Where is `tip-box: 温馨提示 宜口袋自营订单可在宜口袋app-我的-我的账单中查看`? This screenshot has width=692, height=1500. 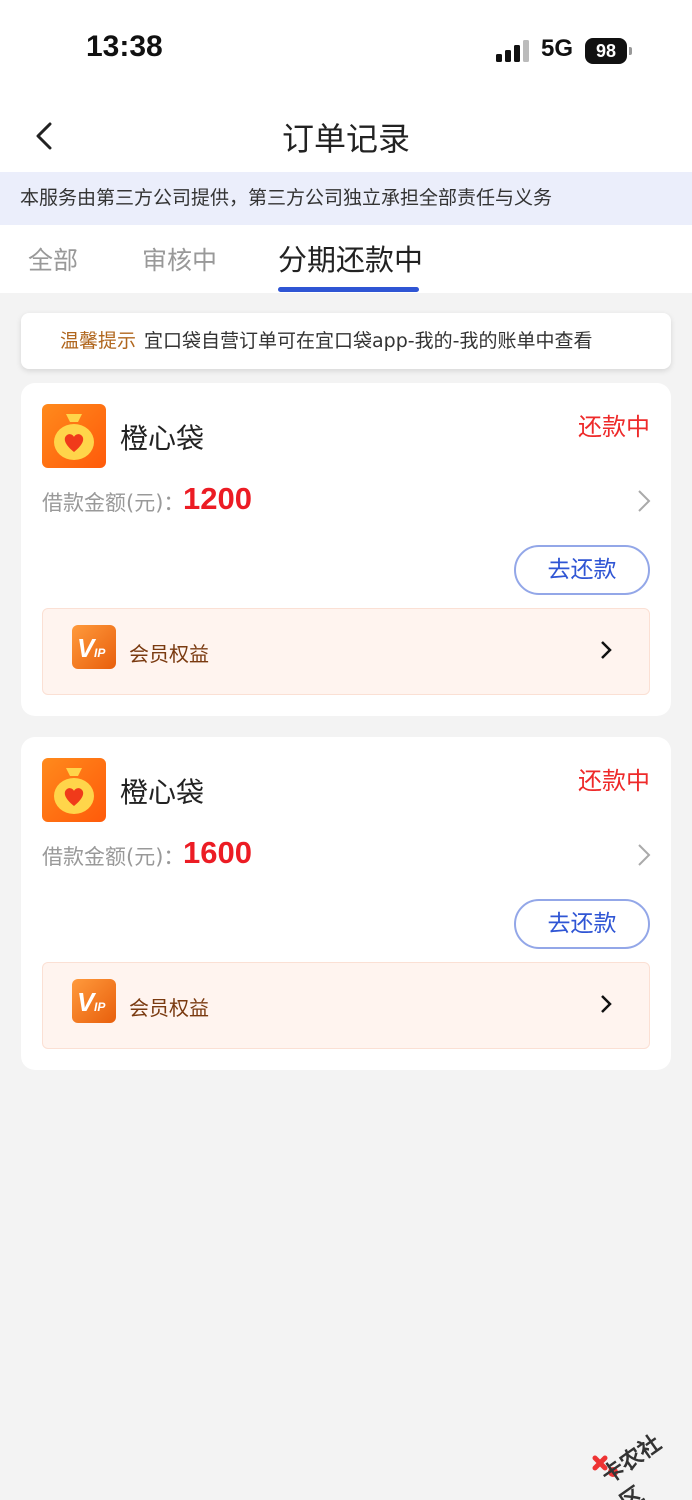 tip-box: 温馨提示 宜口袋自营订单可在宜口袋app-我的-我的账单中查看 is located at coordinates (346, 341).